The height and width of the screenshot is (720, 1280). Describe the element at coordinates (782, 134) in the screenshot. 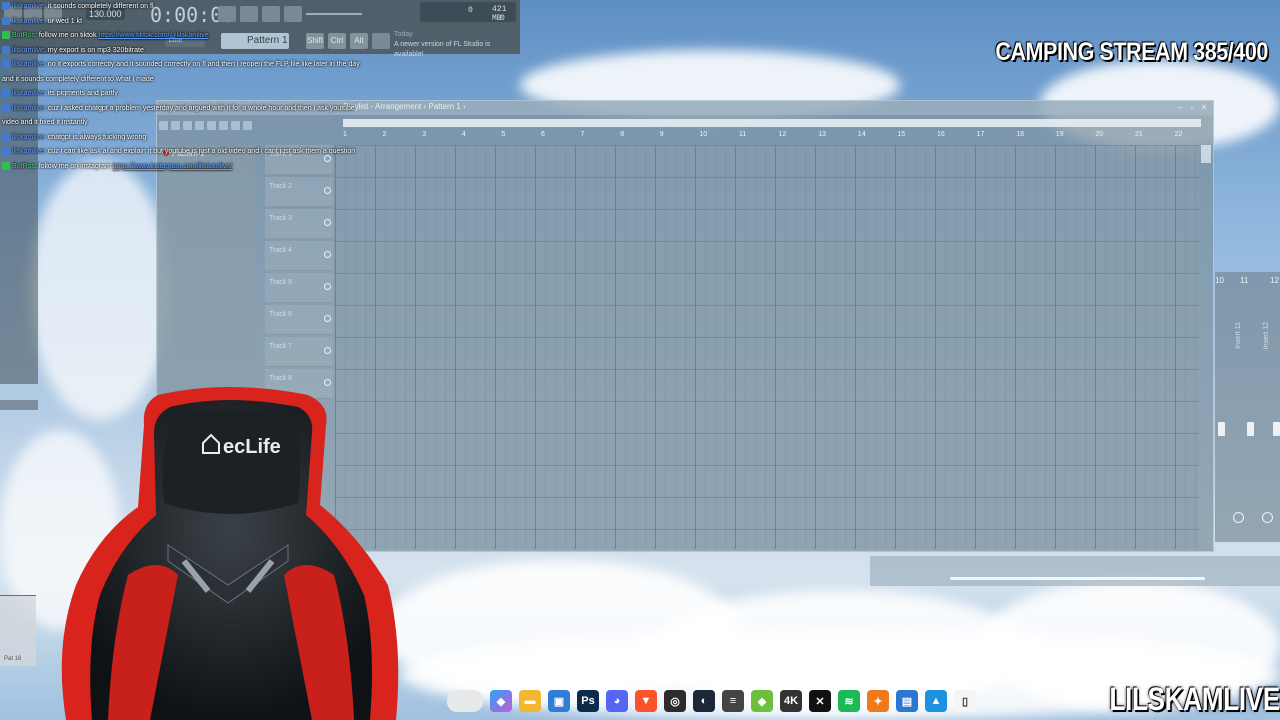

I see `bar-number: 12` at that location.